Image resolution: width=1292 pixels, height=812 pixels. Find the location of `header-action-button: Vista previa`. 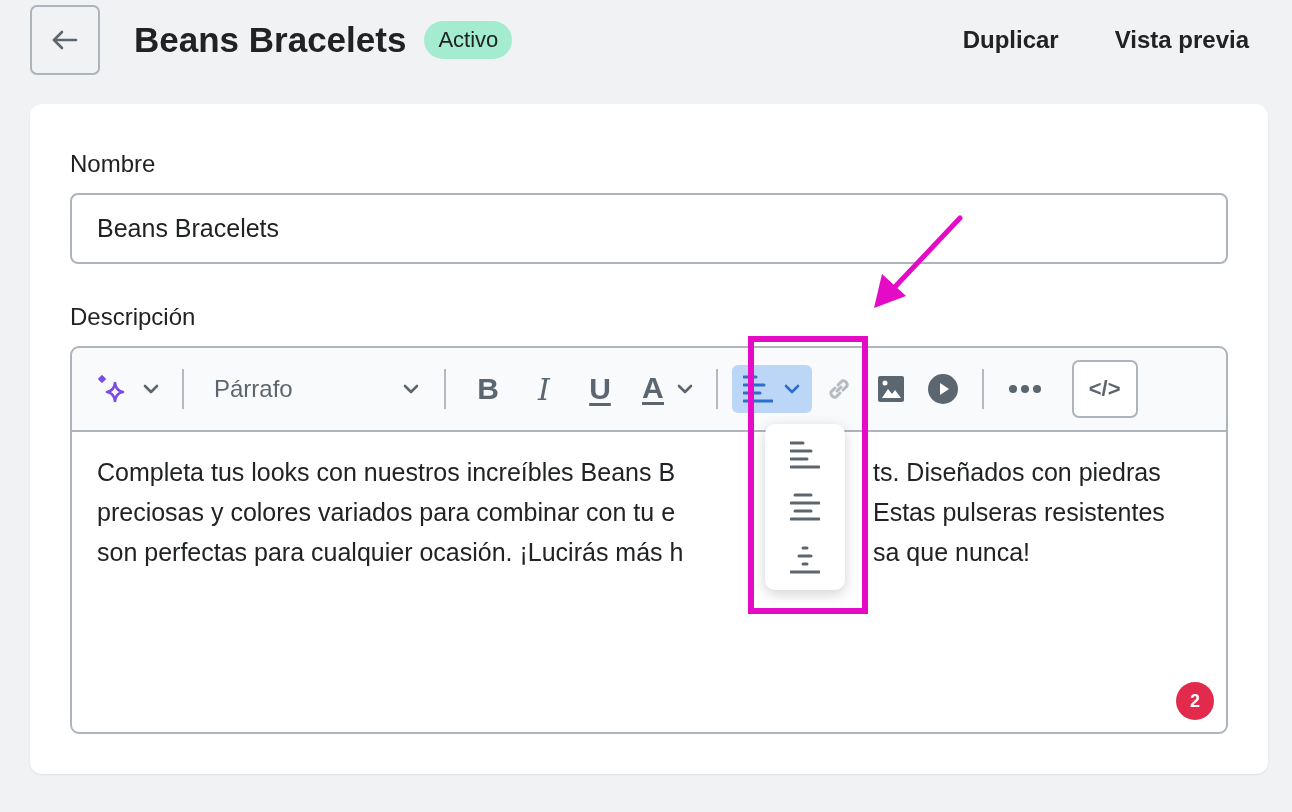

header-action-button: Vista previa is located at coordinates (1181, 40).